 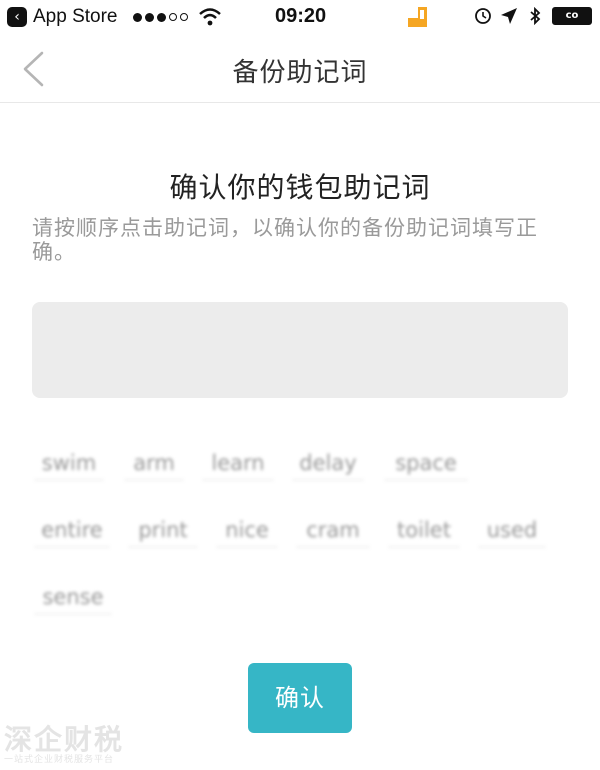 I want to click on bluetooth-icon, so click(x=535, y=16).